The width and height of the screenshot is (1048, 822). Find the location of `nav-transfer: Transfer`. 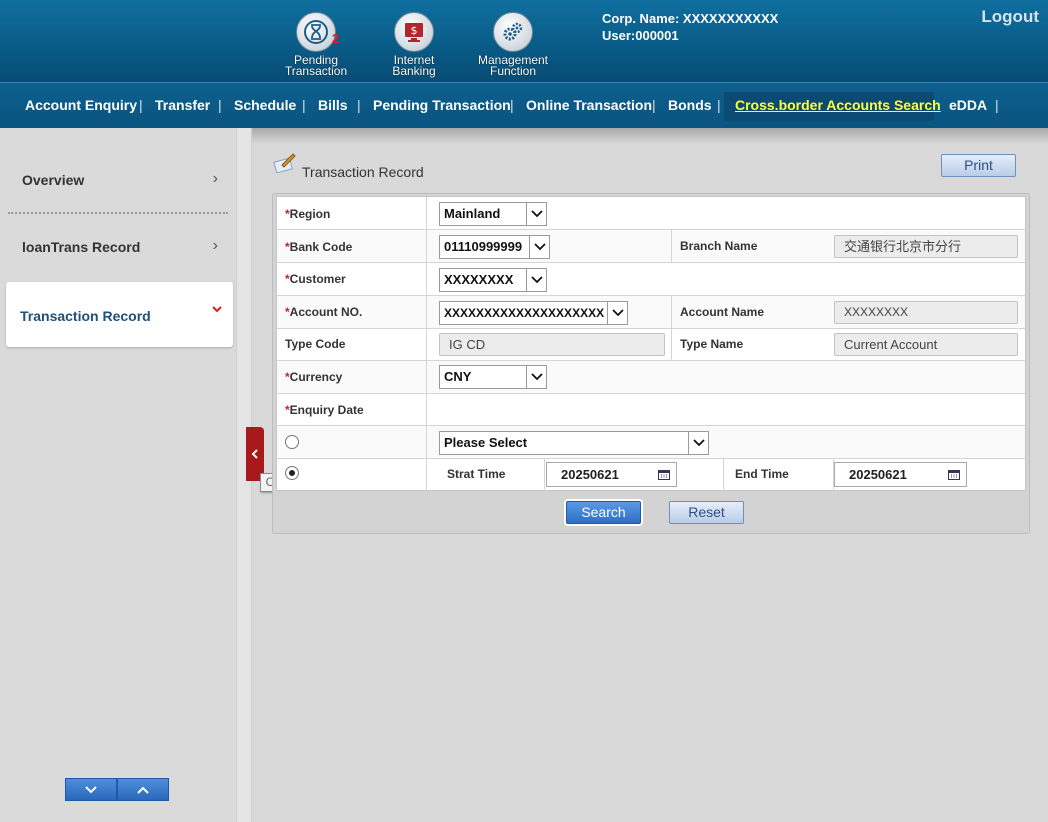

nav-transfer: Transfer is located at coordinates (182, 105).